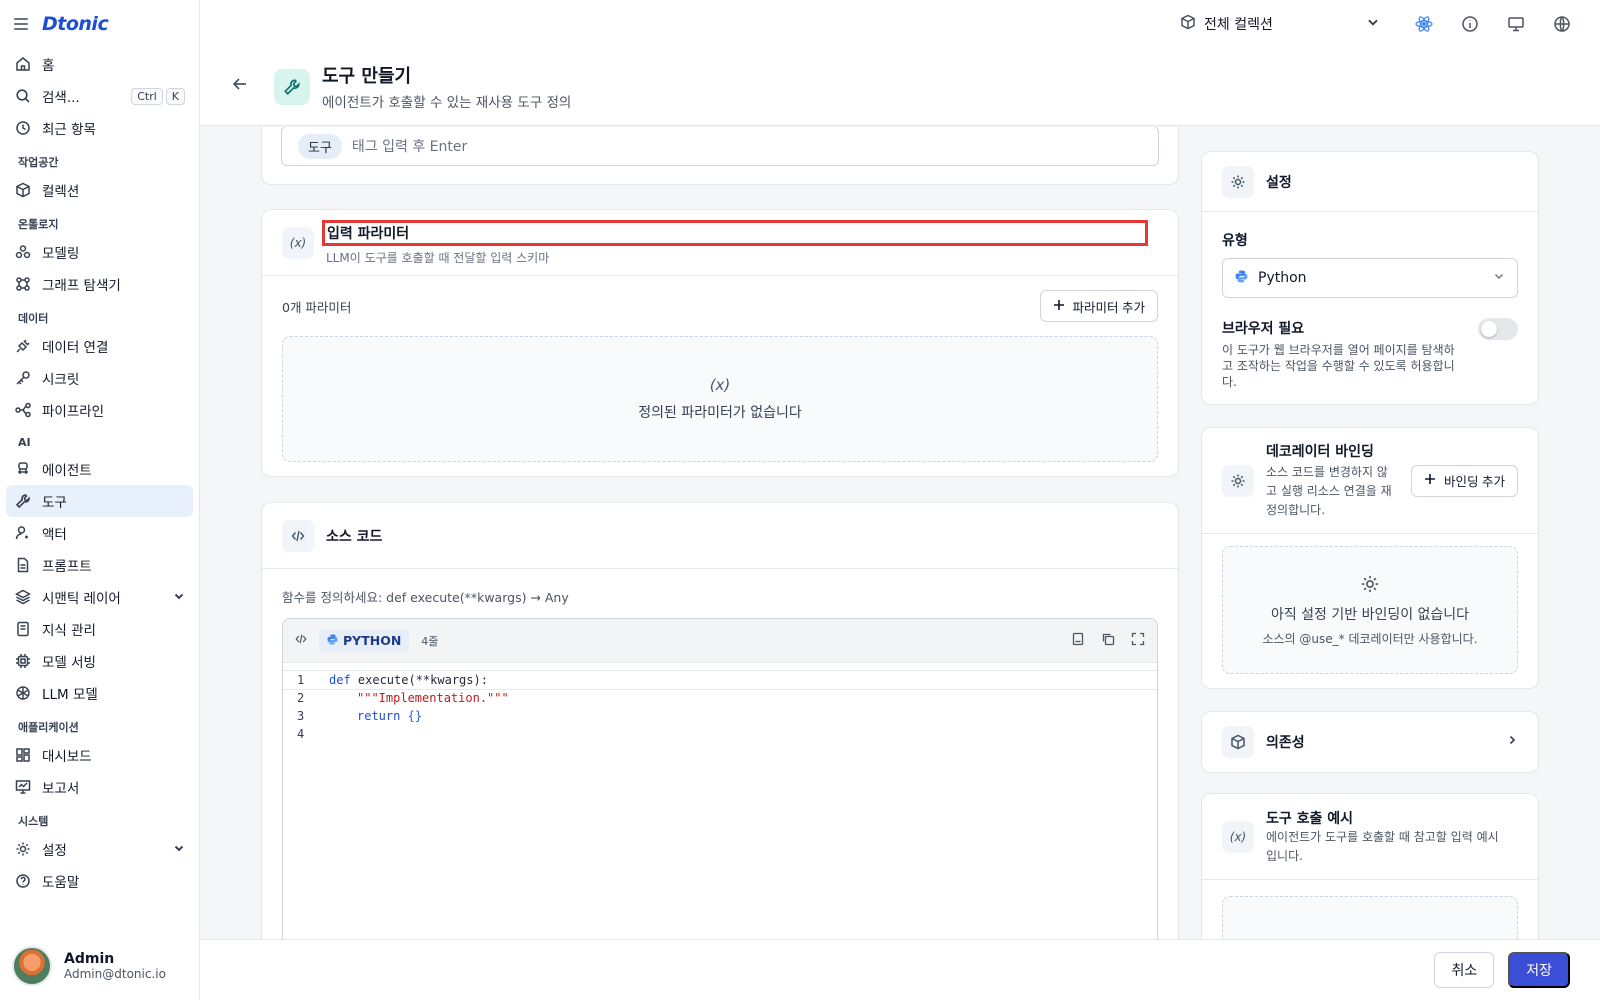 This screenshot has width=1600, height=1000. What do you see at coordinates (99, 410) in the screenshot?
I see `sidebar-item-pipeline: 파이프라인` at bounding box center [99, 410].